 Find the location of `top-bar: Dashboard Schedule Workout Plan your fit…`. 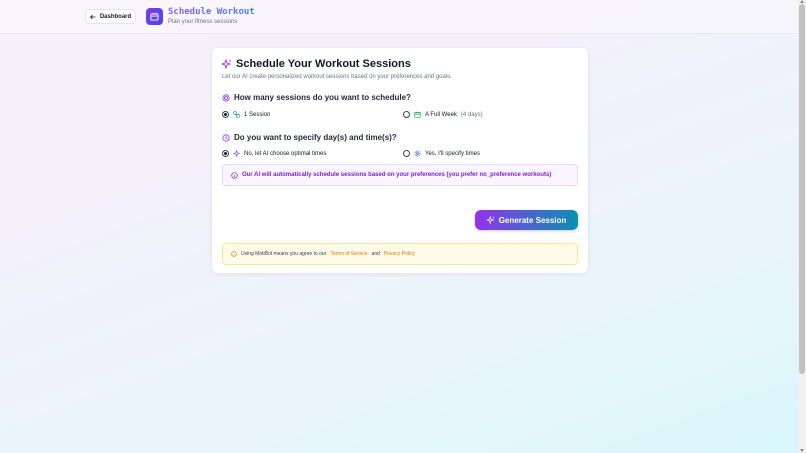

top-bar: Dashboard Schedule Workout Plan your fit… is located at coordinates (399, 17).